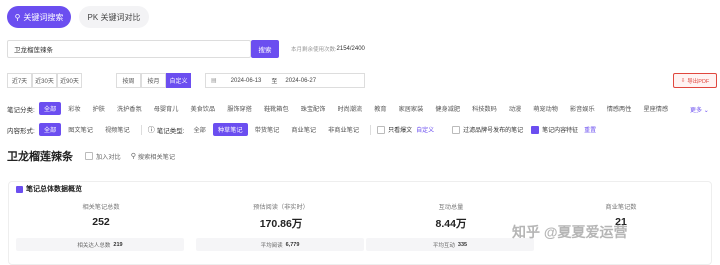  I want to click on metric-total-interactions: 互动总量 8.44万, so click(451, 216).